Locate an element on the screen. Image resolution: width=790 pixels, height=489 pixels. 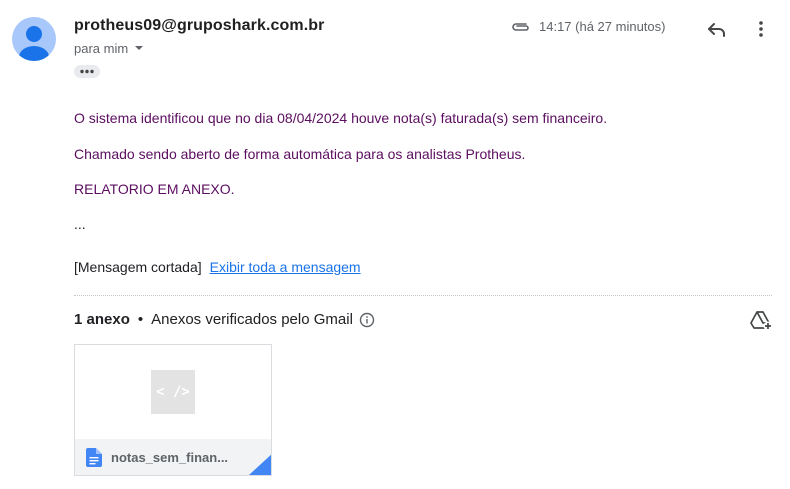
recipient-line: para mim is located at coordinates (109, 48).